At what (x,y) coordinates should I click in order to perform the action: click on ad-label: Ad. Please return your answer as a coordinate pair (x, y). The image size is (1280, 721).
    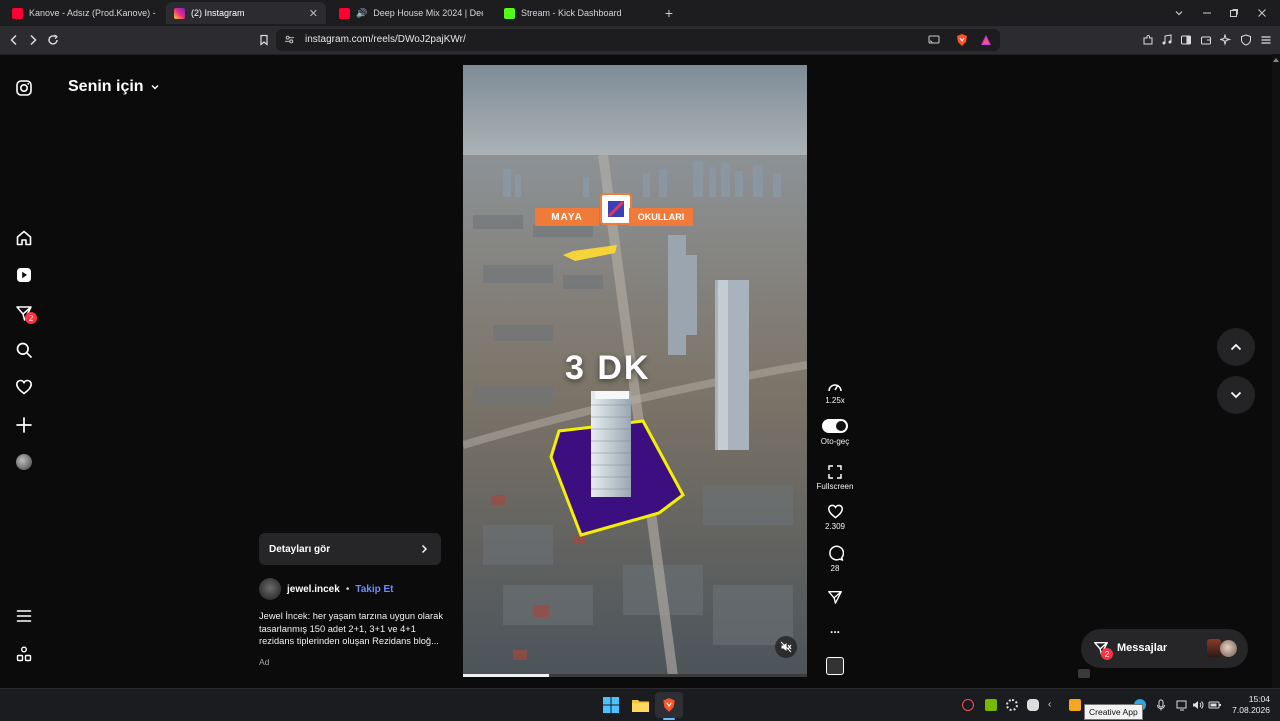
    Looking at the image, I should click on (264, 662).